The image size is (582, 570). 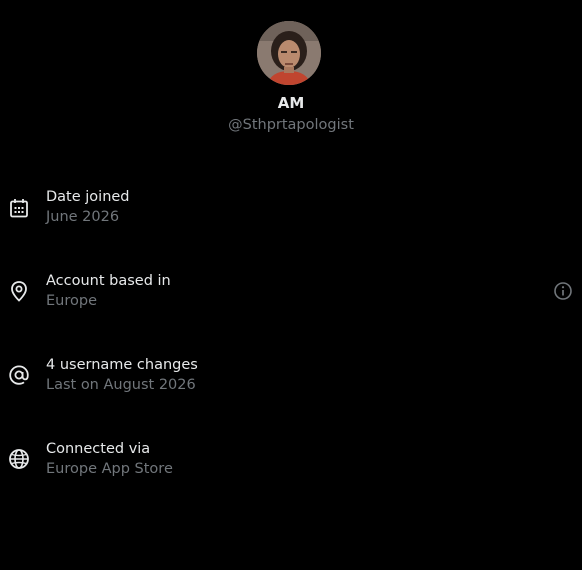 What do you see at coordinates (563, 291) in the screenshot?
I see `info-icon` at bounding box center [563, 291].